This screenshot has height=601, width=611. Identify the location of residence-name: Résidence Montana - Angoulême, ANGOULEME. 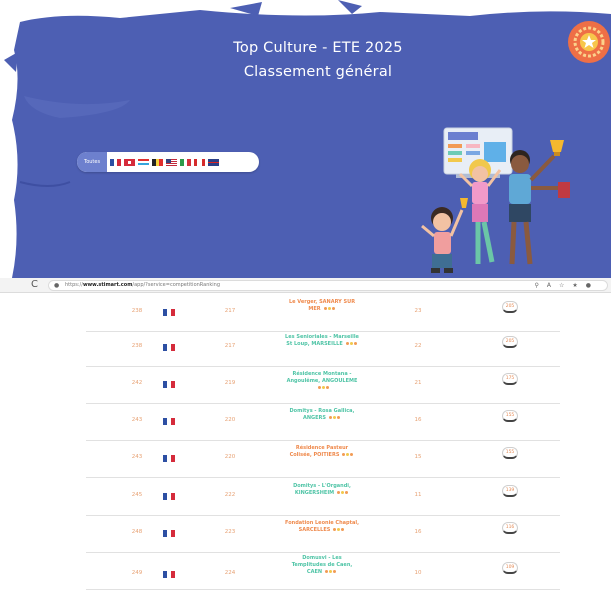
(322, 381).